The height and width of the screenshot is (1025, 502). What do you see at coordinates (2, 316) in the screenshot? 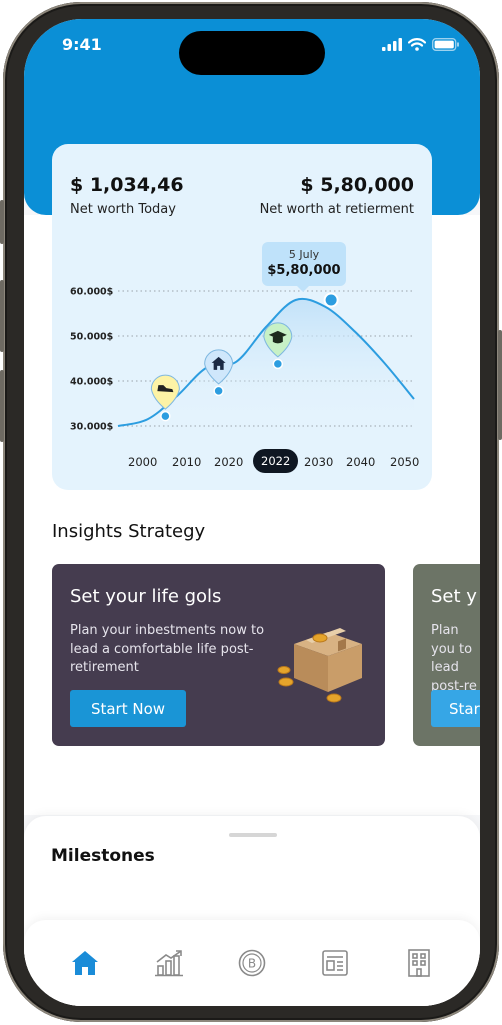
I see `volume-up-button` at bounding box center [2, 316].